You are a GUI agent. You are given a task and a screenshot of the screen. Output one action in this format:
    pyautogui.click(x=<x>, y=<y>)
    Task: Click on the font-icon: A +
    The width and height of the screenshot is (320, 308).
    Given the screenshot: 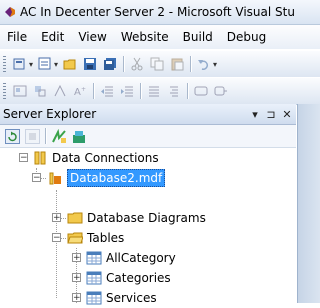 What is the action you would take?
    pyautogui.click(x=80, y=91)
    